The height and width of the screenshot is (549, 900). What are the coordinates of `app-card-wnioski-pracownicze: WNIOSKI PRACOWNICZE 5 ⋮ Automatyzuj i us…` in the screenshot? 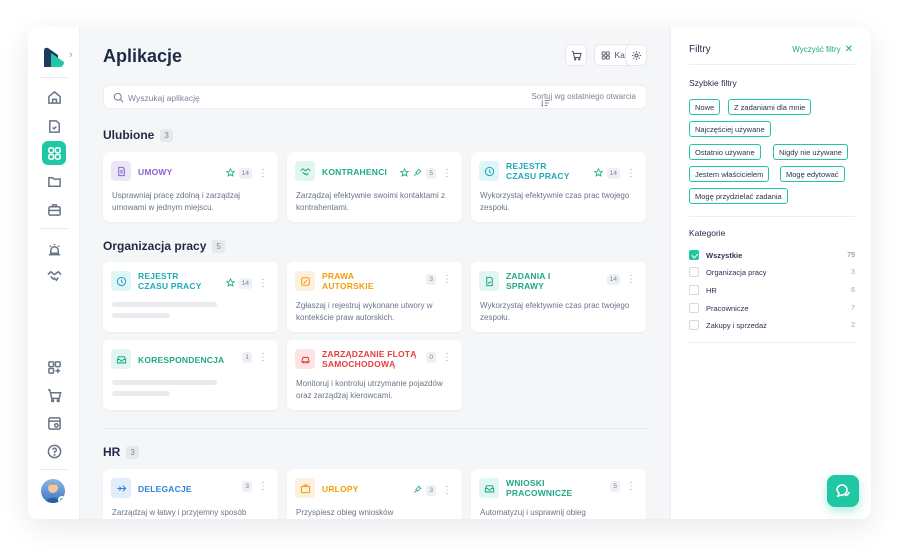 It's located at (558, 494).